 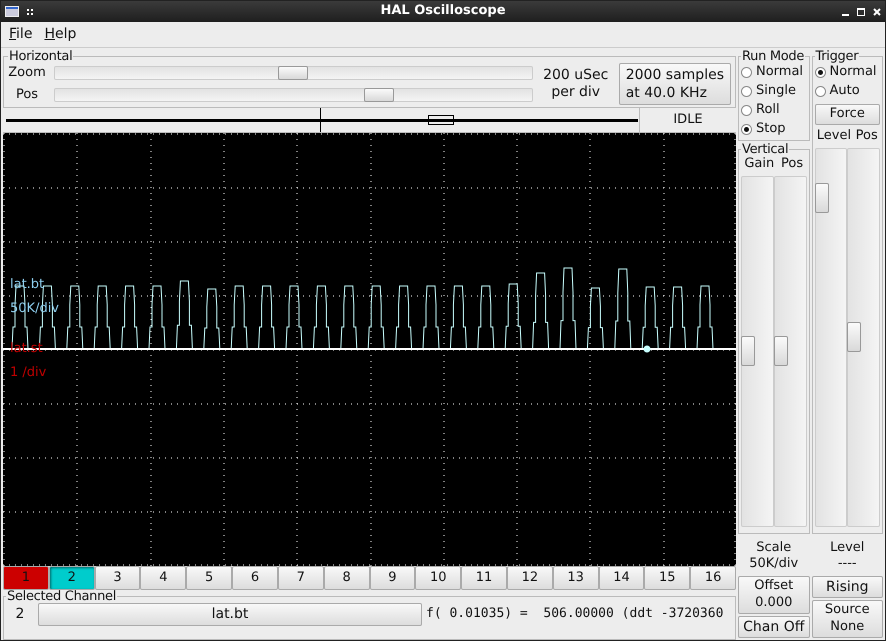 What do you see at coordinates (117, 578) in the screenshot?
I see `channel-button: 3` at bounding box center [117, 578].